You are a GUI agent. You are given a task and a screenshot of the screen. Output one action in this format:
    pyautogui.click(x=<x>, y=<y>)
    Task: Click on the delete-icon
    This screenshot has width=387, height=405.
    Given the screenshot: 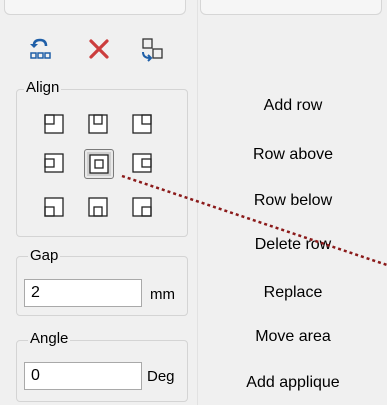 What is the action you would take?
    pyautogui.click(x=99, y=49)
    